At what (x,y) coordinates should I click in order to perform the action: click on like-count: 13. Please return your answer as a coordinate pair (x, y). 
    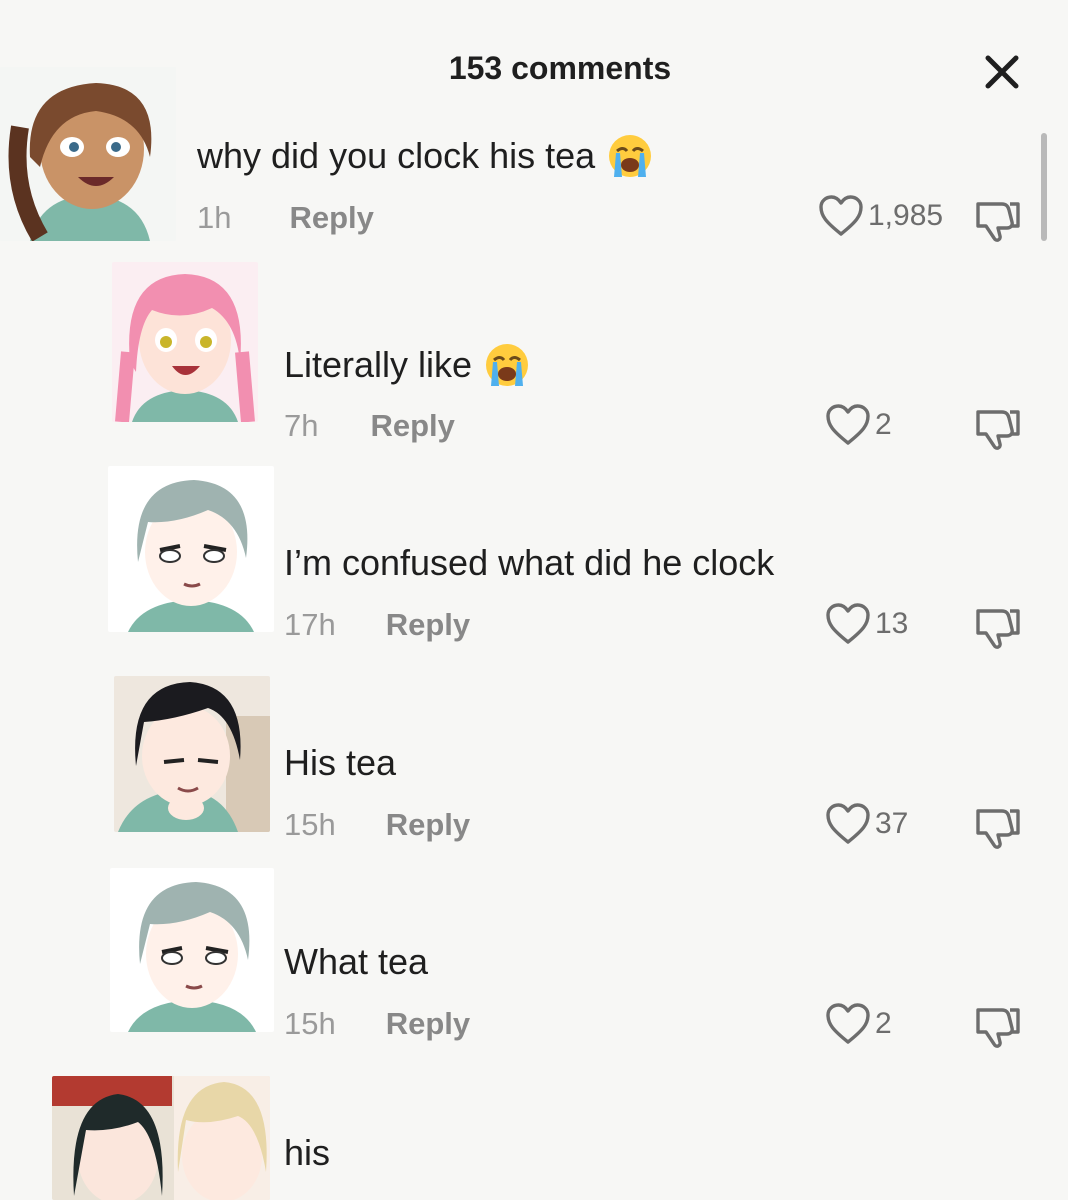
    Looking at the image, I should click on (892, 623).